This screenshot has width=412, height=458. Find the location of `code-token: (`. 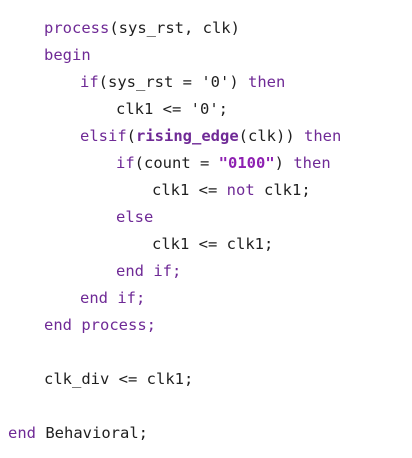

code-token: ( is located at coordinates (131, 136).